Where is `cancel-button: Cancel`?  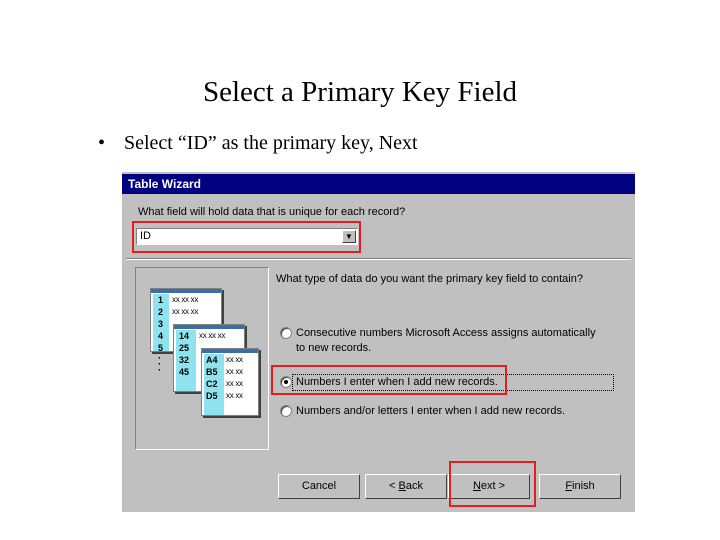 cancel-button: Cancel is located at coordinates (319, 486).